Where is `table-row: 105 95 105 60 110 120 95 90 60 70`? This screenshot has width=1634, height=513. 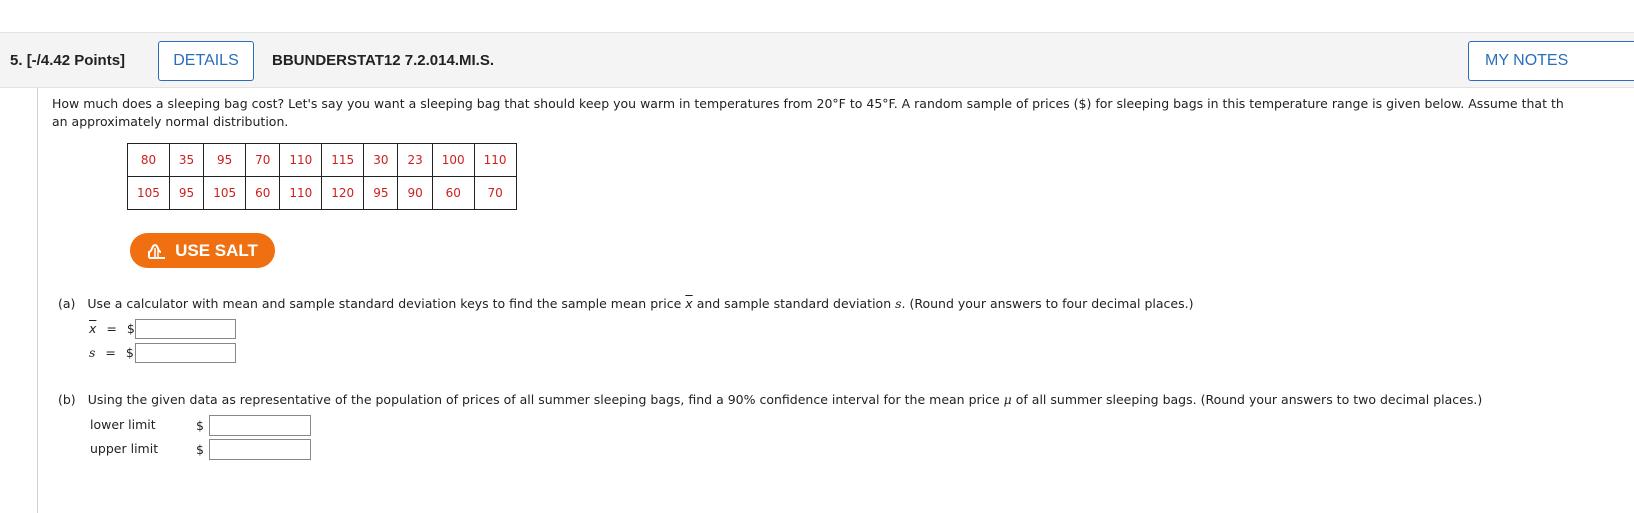 table-row: 105 95 105 60 110 120 95 90 60 70 is located at coordinates (322, 193).